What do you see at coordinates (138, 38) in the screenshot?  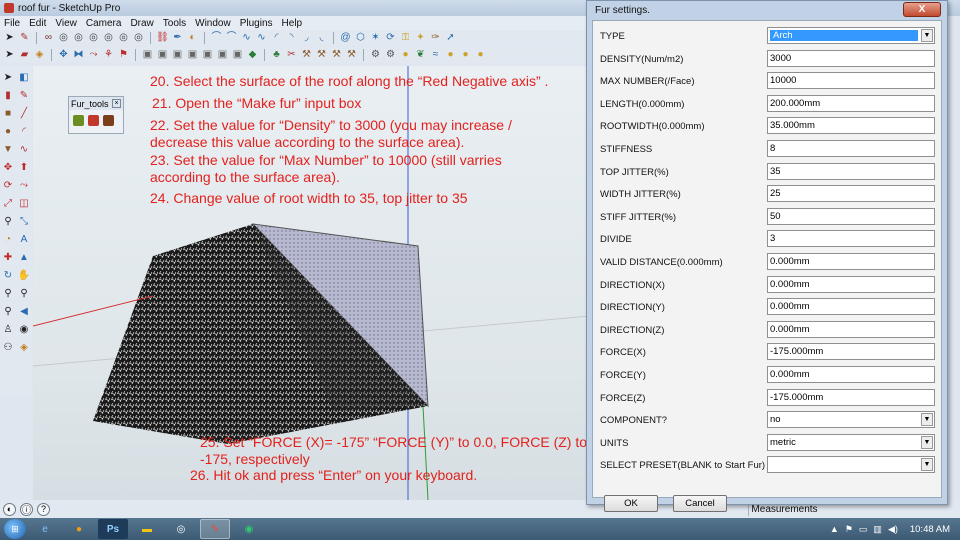 I see `glasses-icon-6: ◎` at bounding box center [138, 38].